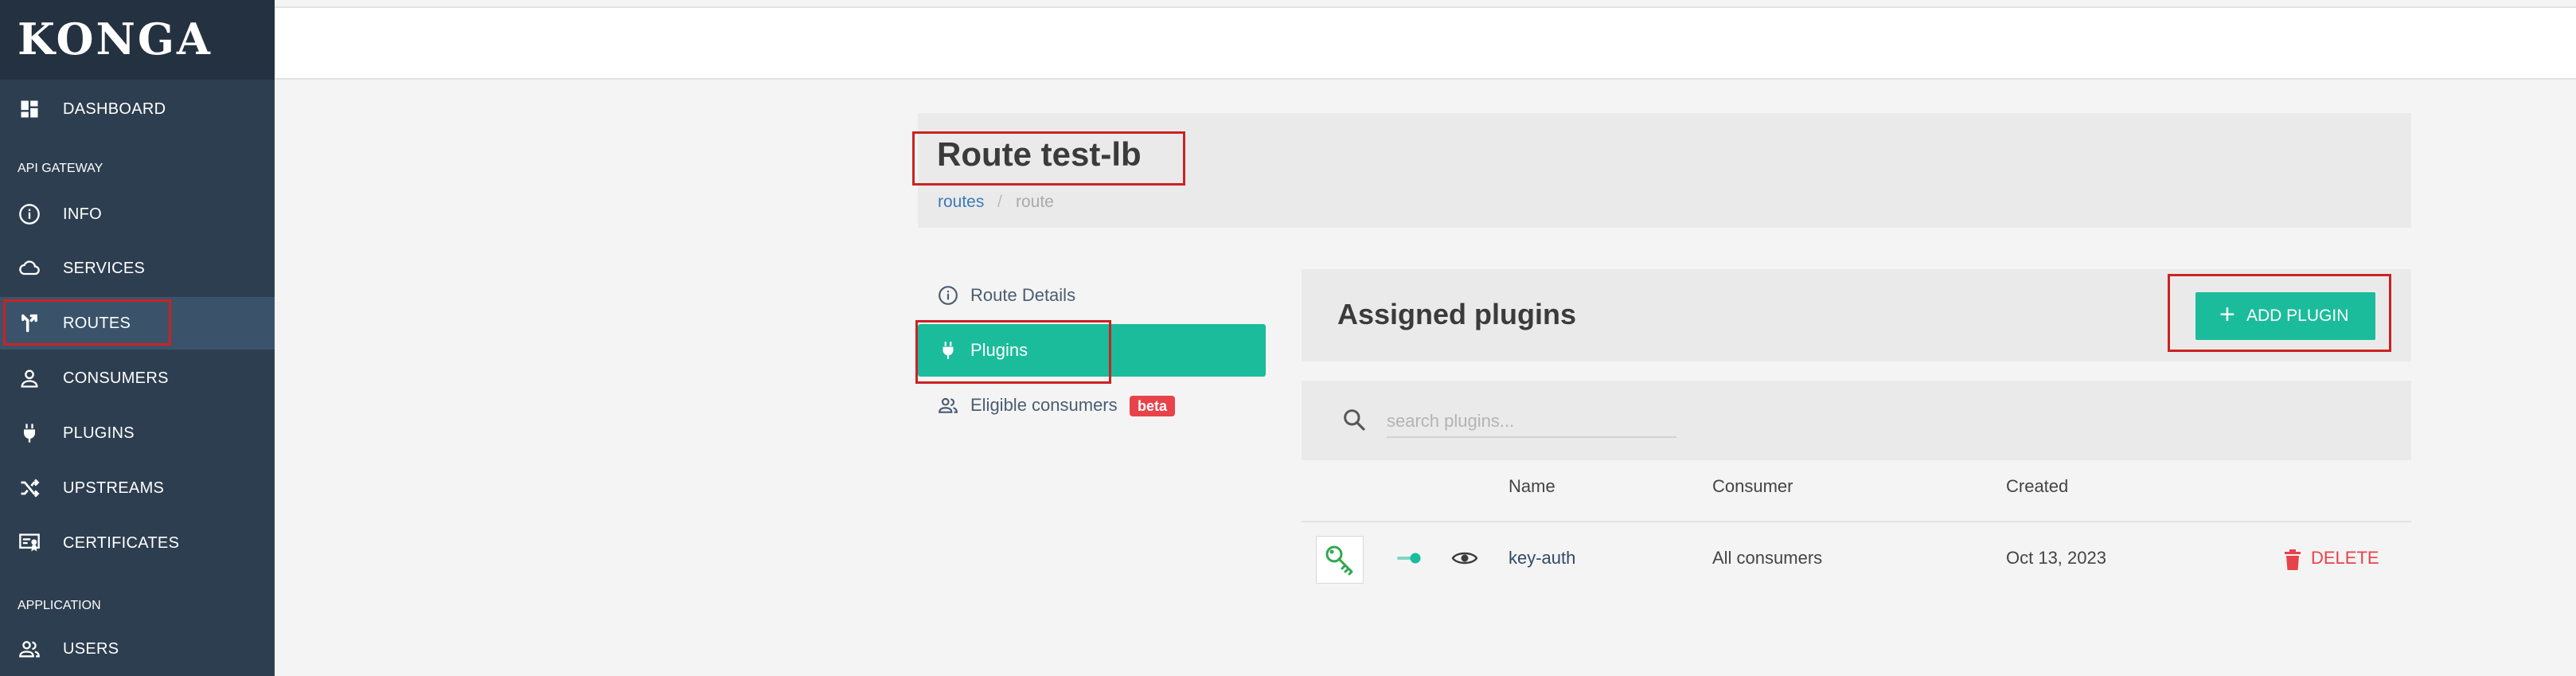 This screenshot has width=2576, height=676. What do you see at coordinates (104, 268) in the screenshot?
I see `sidebar-item-label: SERVICES` at bounding box center [104, 268].